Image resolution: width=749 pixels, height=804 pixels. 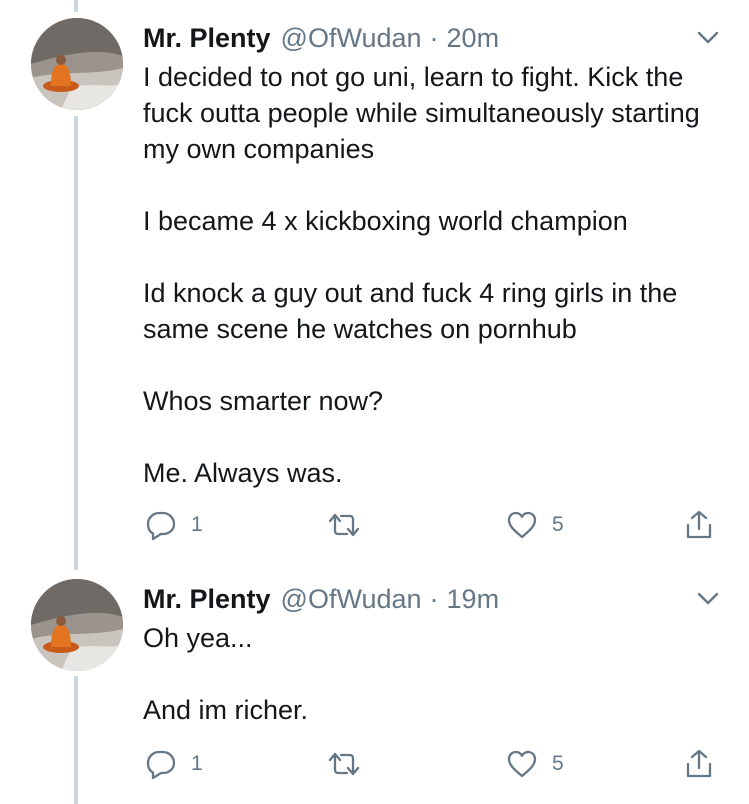 I want to click on tweet-paragraph: Whos smarter now?, so click(x=263, y=401).